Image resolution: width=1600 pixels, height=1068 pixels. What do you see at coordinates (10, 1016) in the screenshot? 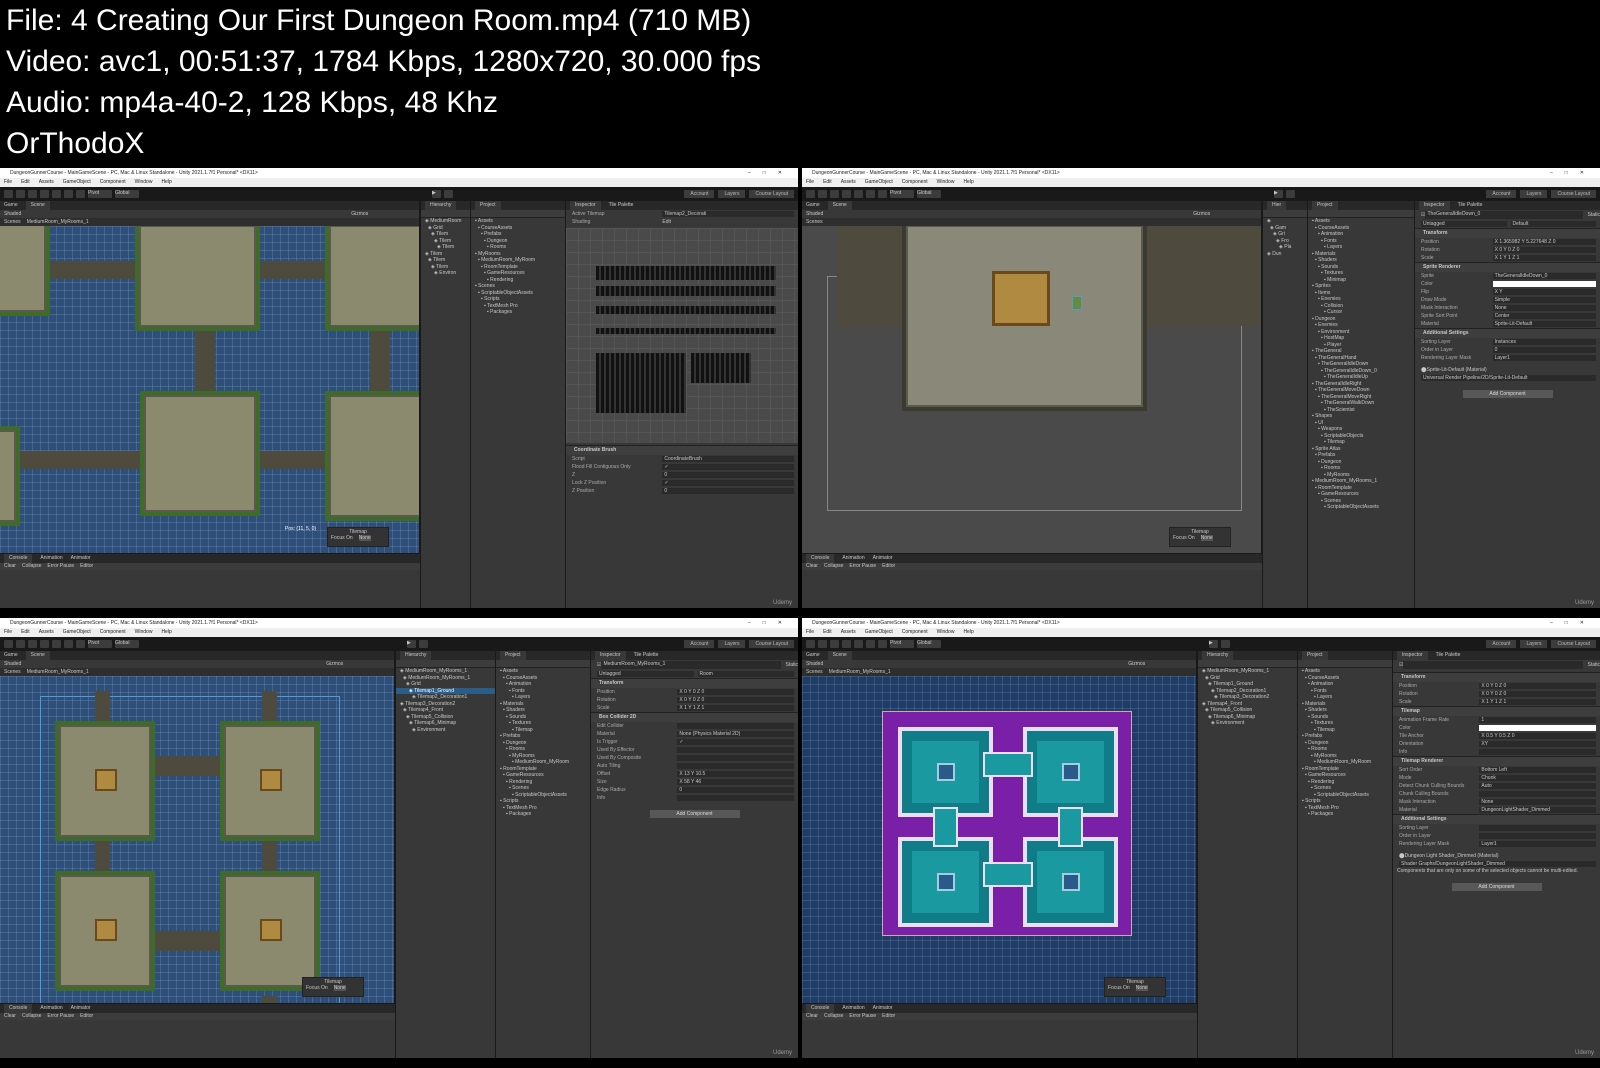
I see `console-clear-button: Clear` at bounding box center [10, 1016].